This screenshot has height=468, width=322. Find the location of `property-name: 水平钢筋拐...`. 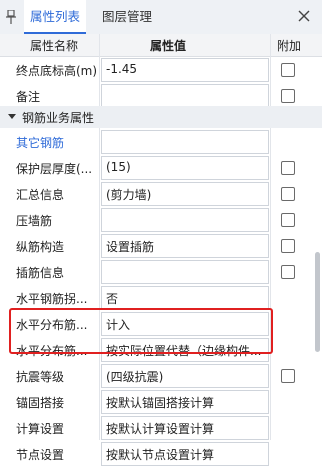

property-name: 水平钢筋拐... is located at coordinates (52, 299).